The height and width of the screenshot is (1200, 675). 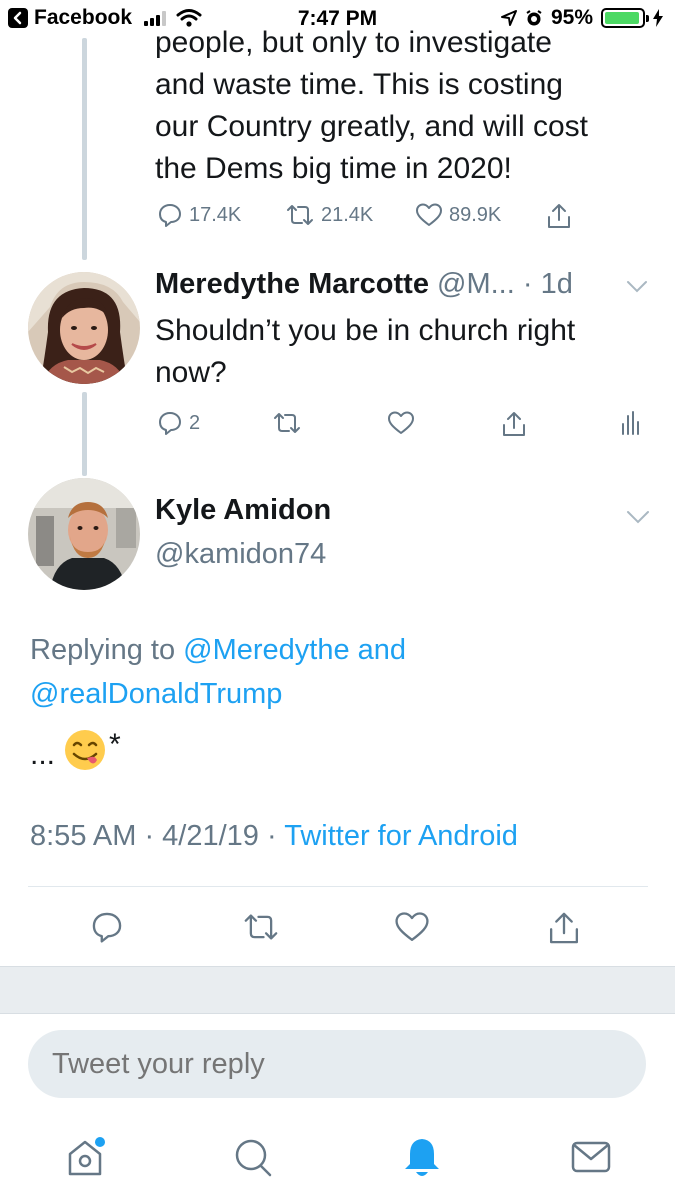 I want to click on analytics-action, so click(x=630, y=423).